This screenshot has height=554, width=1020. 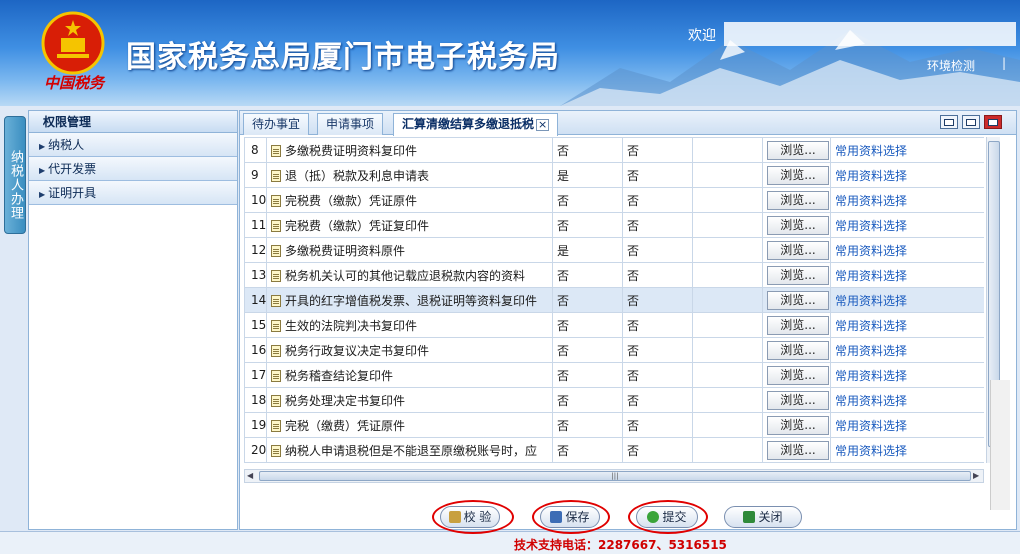 What do you see at coordinates (255, 350) in the screenshot?
I see `row-number: 16` at bounding box center [255, 350].